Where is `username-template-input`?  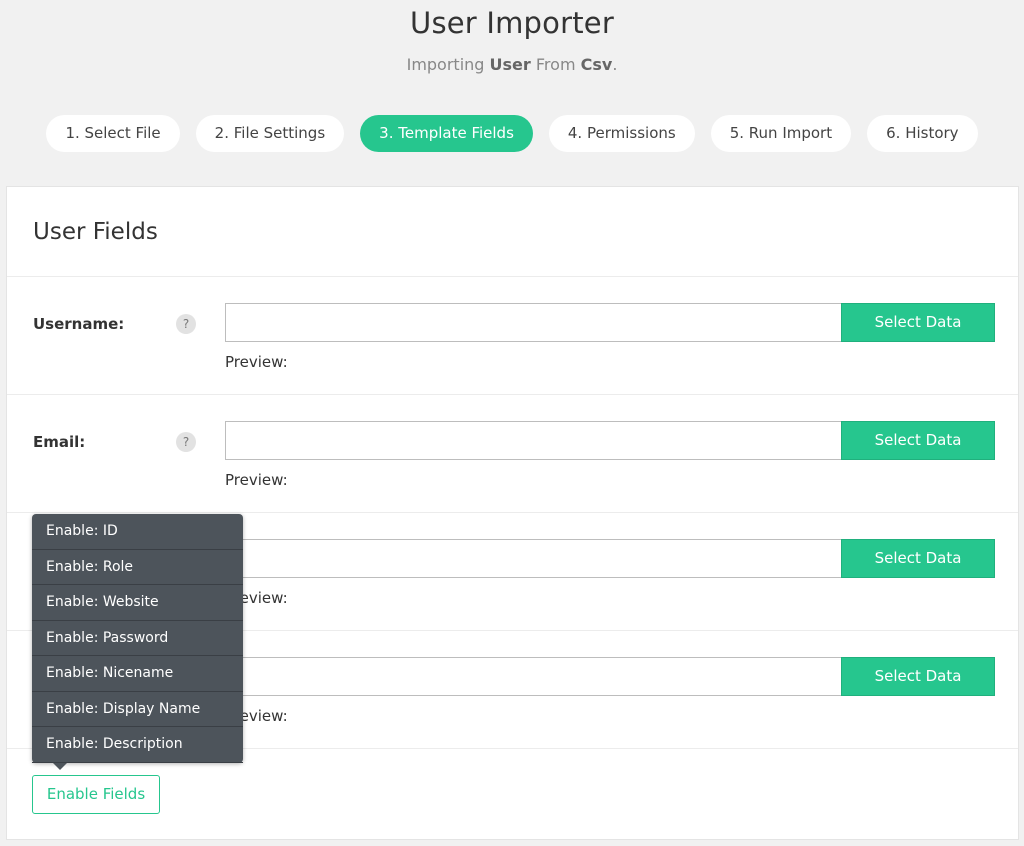
username-template-input is located at coordinates (533, 322).